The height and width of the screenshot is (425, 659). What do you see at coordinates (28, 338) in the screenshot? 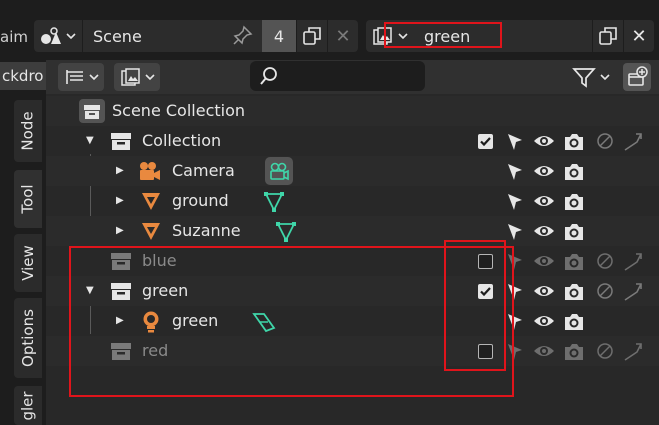
I see `tab-options: Options` at bounding box center [28, 338].